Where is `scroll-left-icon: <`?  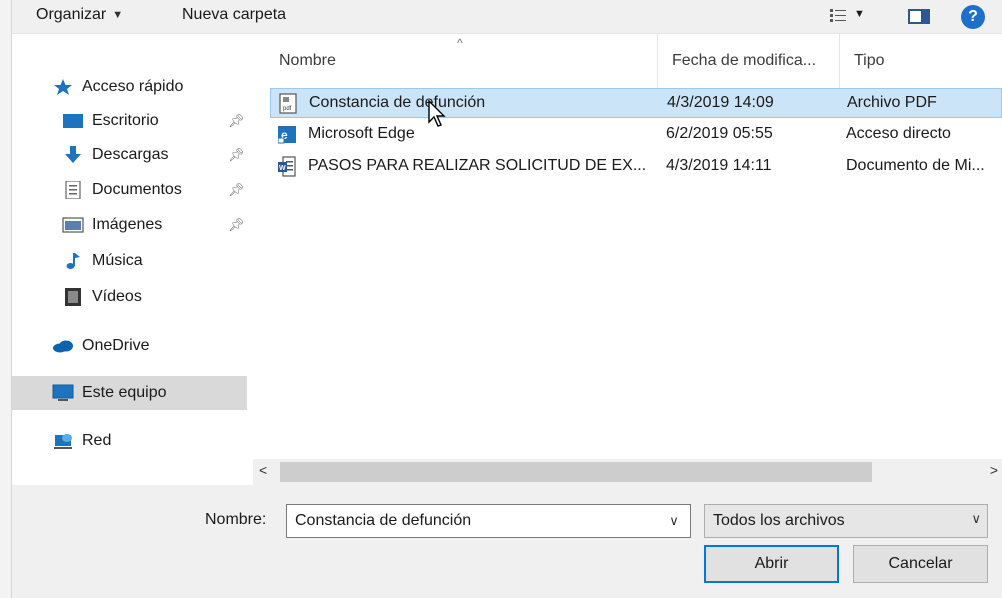 scroll-left-icon: < is located at coordinates (263, 470).